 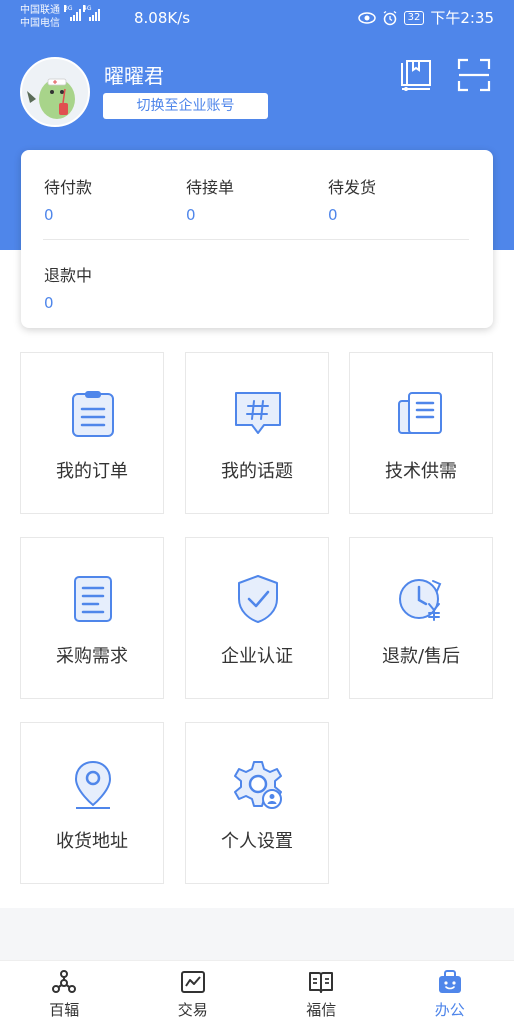 I want to click on menu-refund-after-sales: 退款/售后, so click(x=421, y=618).